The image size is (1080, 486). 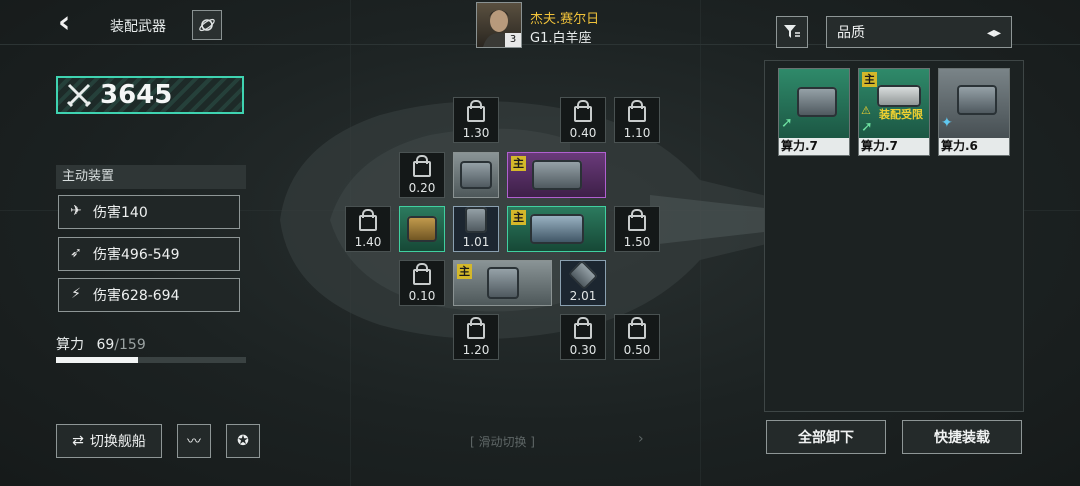 I want to click on warning-icon: ⚠, so click(x=866, y=110).